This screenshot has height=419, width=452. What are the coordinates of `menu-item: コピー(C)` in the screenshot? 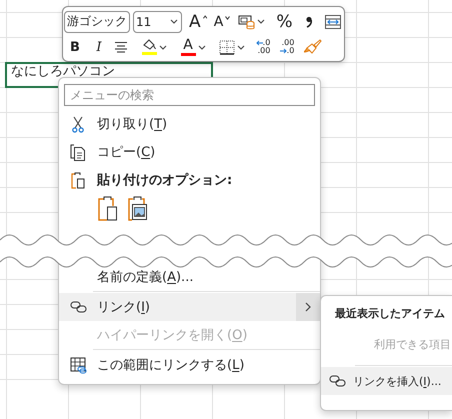 It's located at (189, 152).